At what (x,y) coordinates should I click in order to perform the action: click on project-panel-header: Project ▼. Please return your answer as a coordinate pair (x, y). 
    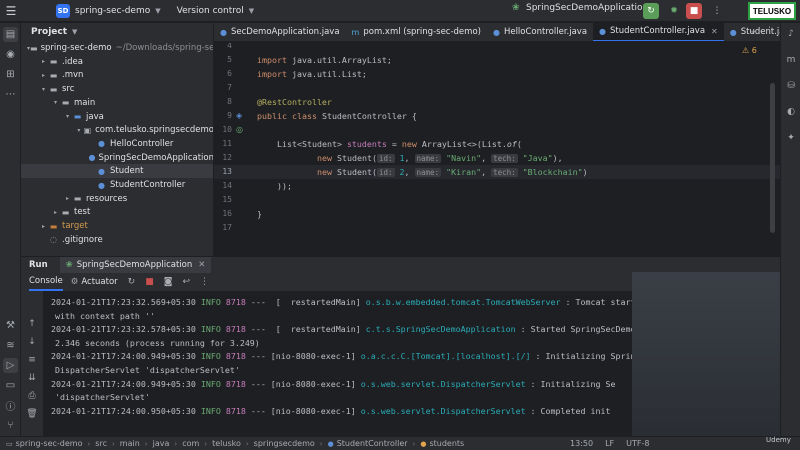
    Looking at the image, I should click on (117, 32).